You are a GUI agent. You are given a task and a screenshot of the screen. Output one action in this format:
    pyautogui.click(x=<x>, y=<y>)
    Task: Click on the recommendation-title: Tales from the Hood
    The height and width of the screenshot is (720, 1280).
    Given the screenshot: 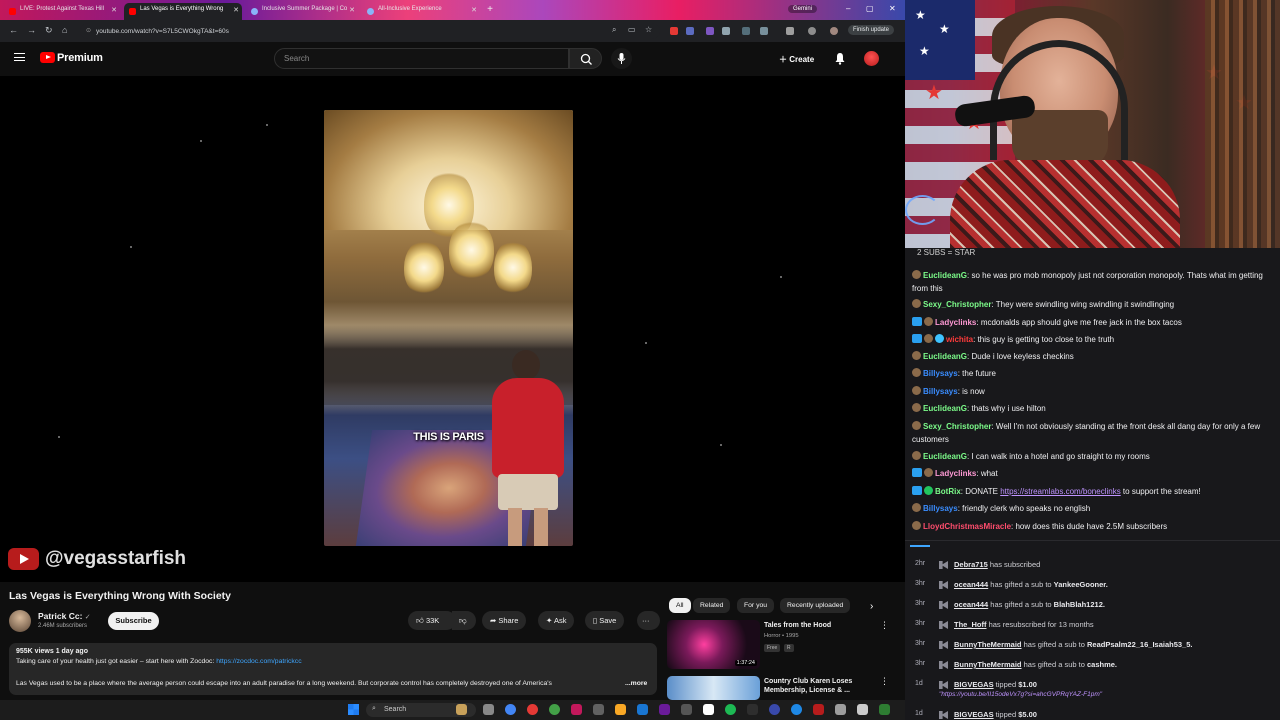 What is the action you would take?
    pyautogui.click(x=819, y=625)
    